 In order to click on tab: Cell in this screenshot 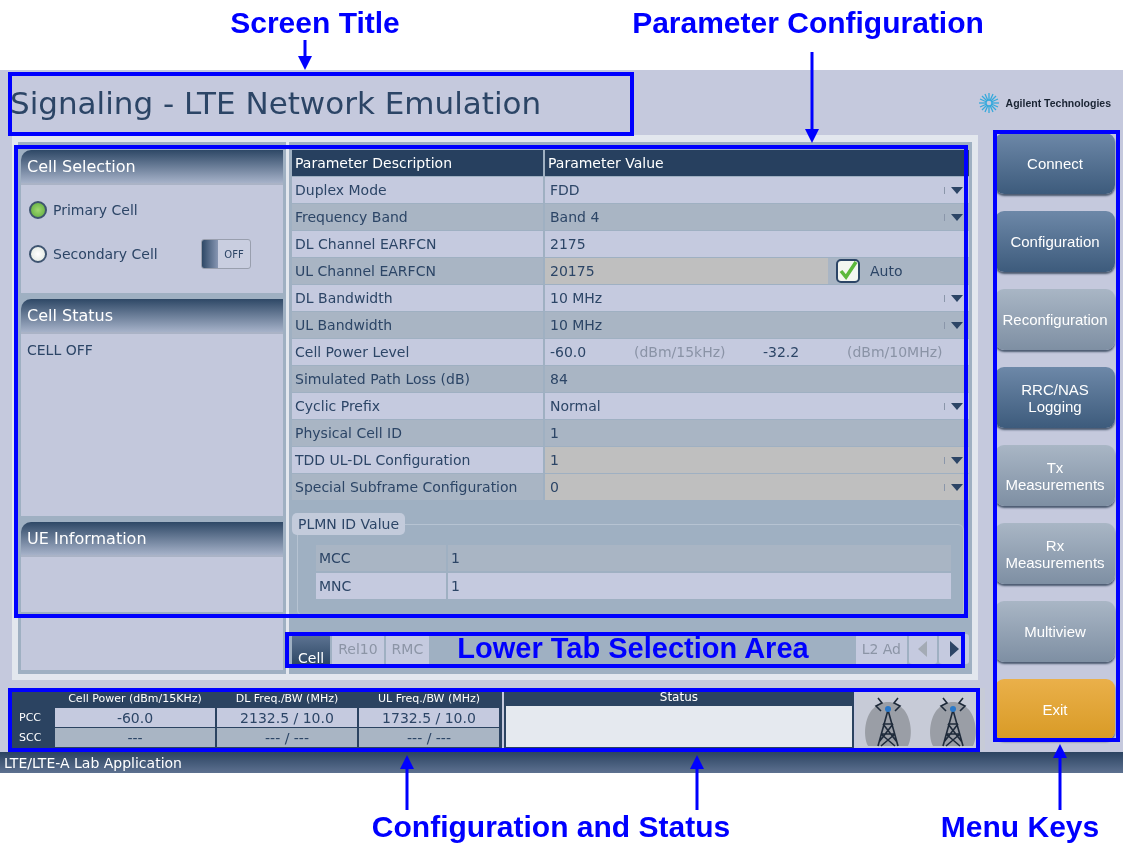, I will do `click(311, 649)`.